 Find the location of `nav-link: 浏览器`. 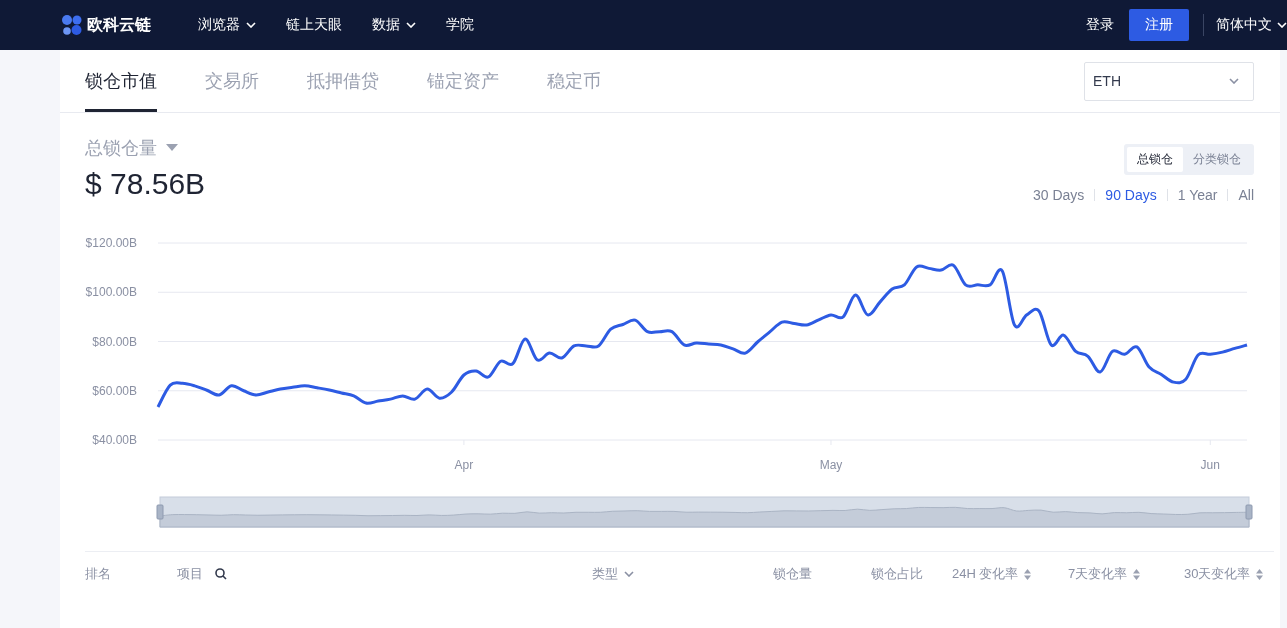

nav-link: 浏览器 is located at coordinates (227, 25).